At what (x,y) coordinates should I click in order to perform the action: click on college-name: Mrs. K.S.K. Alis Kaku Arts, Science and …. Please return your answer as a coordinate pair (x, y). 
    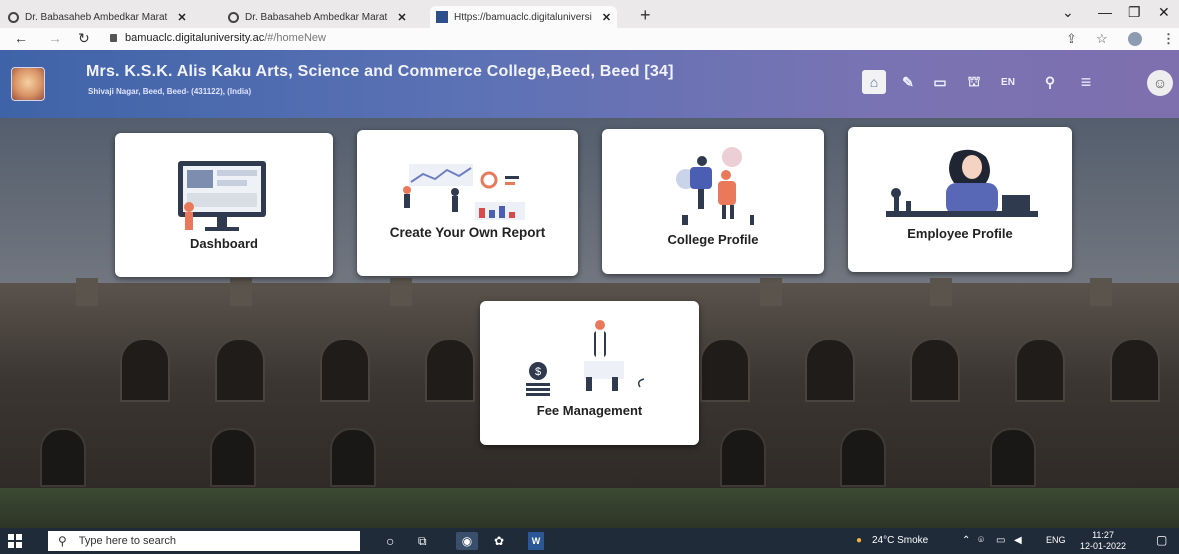
    Looking at the image, I should click on (380, 71).